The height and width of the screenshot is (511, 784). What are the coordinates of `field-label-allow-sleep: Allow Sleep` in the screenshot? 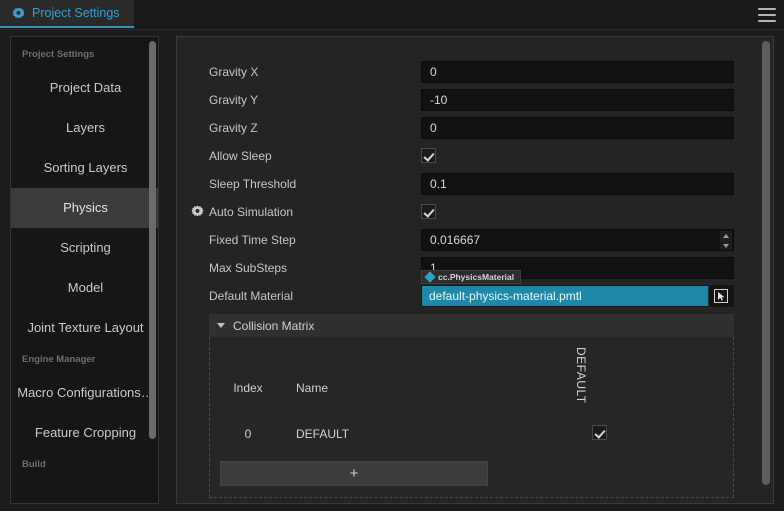 It's located at (240, 156).